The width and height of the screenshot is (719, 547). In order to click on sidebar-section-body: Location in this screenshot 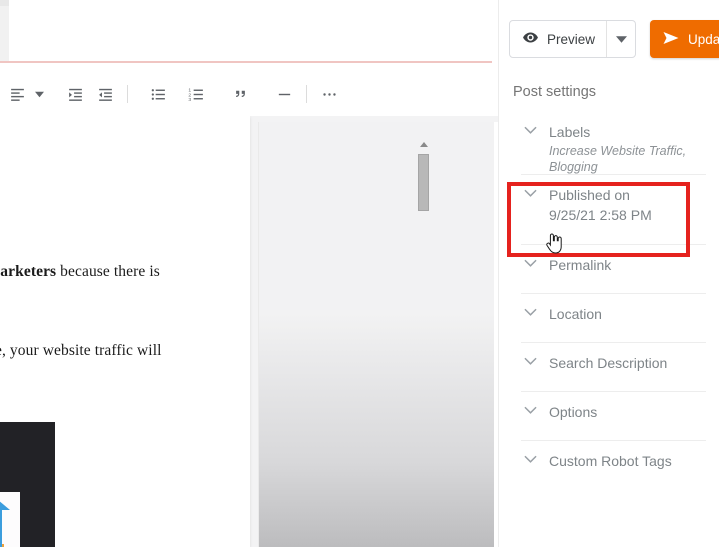, I will do `click(571, 308)`.